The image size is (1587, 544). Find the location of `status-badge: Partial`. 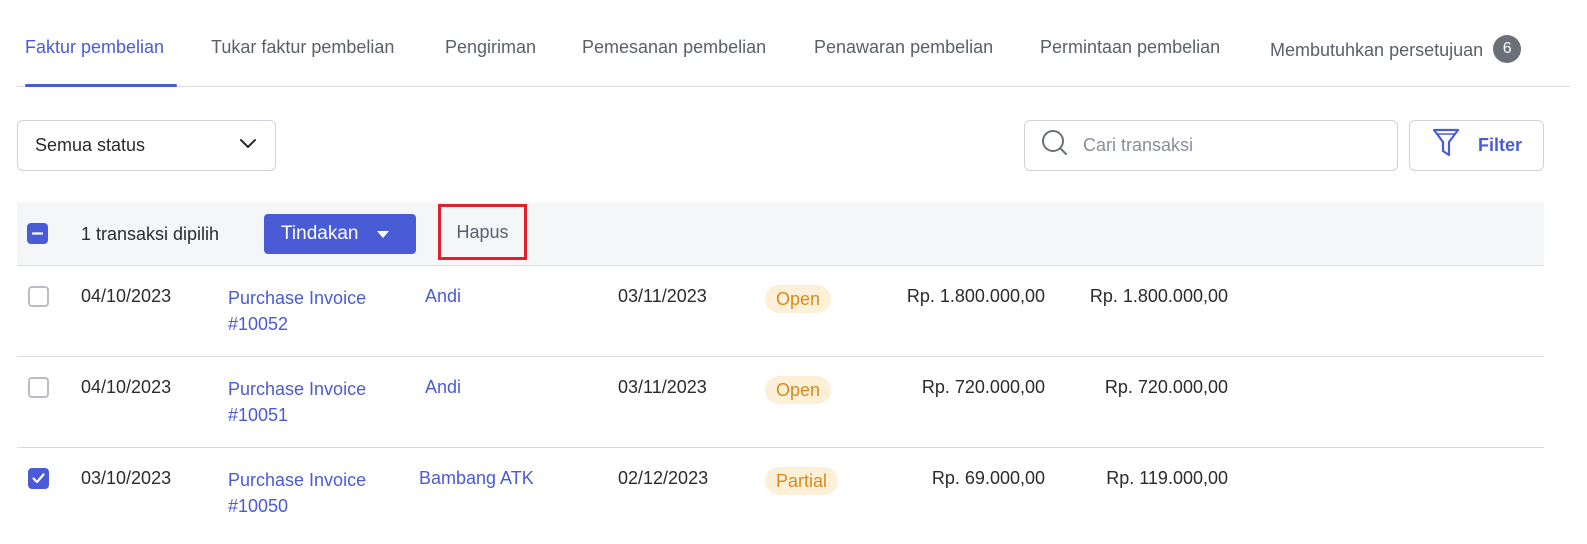

status-badge: Partial is located at coordinates (802, 481).